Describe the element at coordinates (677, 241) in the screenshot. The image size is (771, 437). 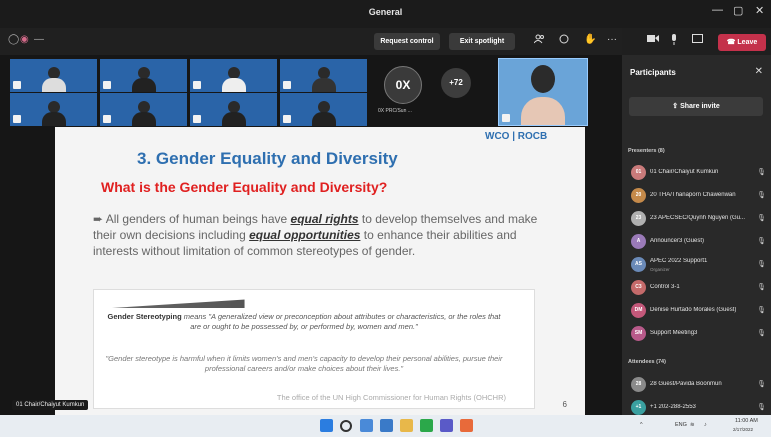
I see `participant-name: Announcer3 (Guest)` at that location.